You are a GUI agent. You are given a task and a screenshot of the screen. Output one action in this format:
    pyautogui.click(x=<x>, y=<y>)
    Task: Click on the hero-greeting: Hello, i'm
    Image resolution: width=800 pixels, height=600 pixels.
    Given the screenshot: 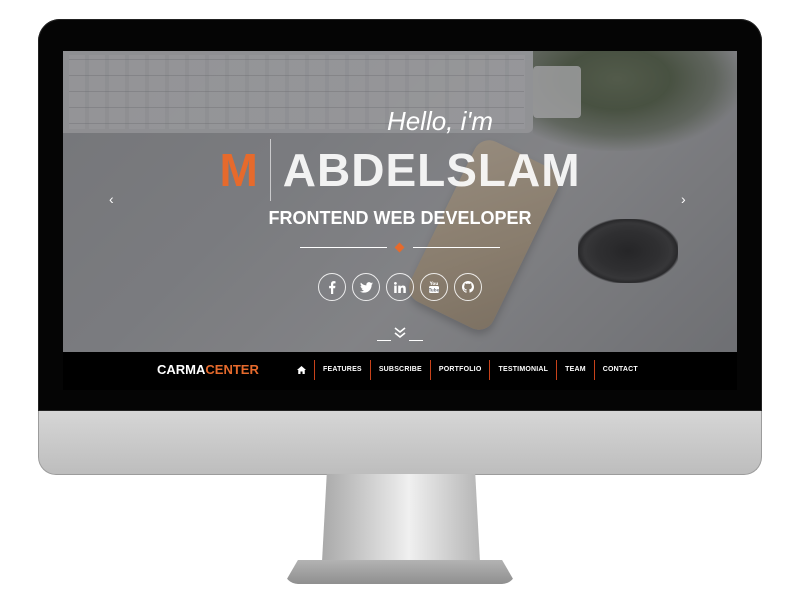 What is the action you would take?
    pyautogui.click(x=440, y=121)
    